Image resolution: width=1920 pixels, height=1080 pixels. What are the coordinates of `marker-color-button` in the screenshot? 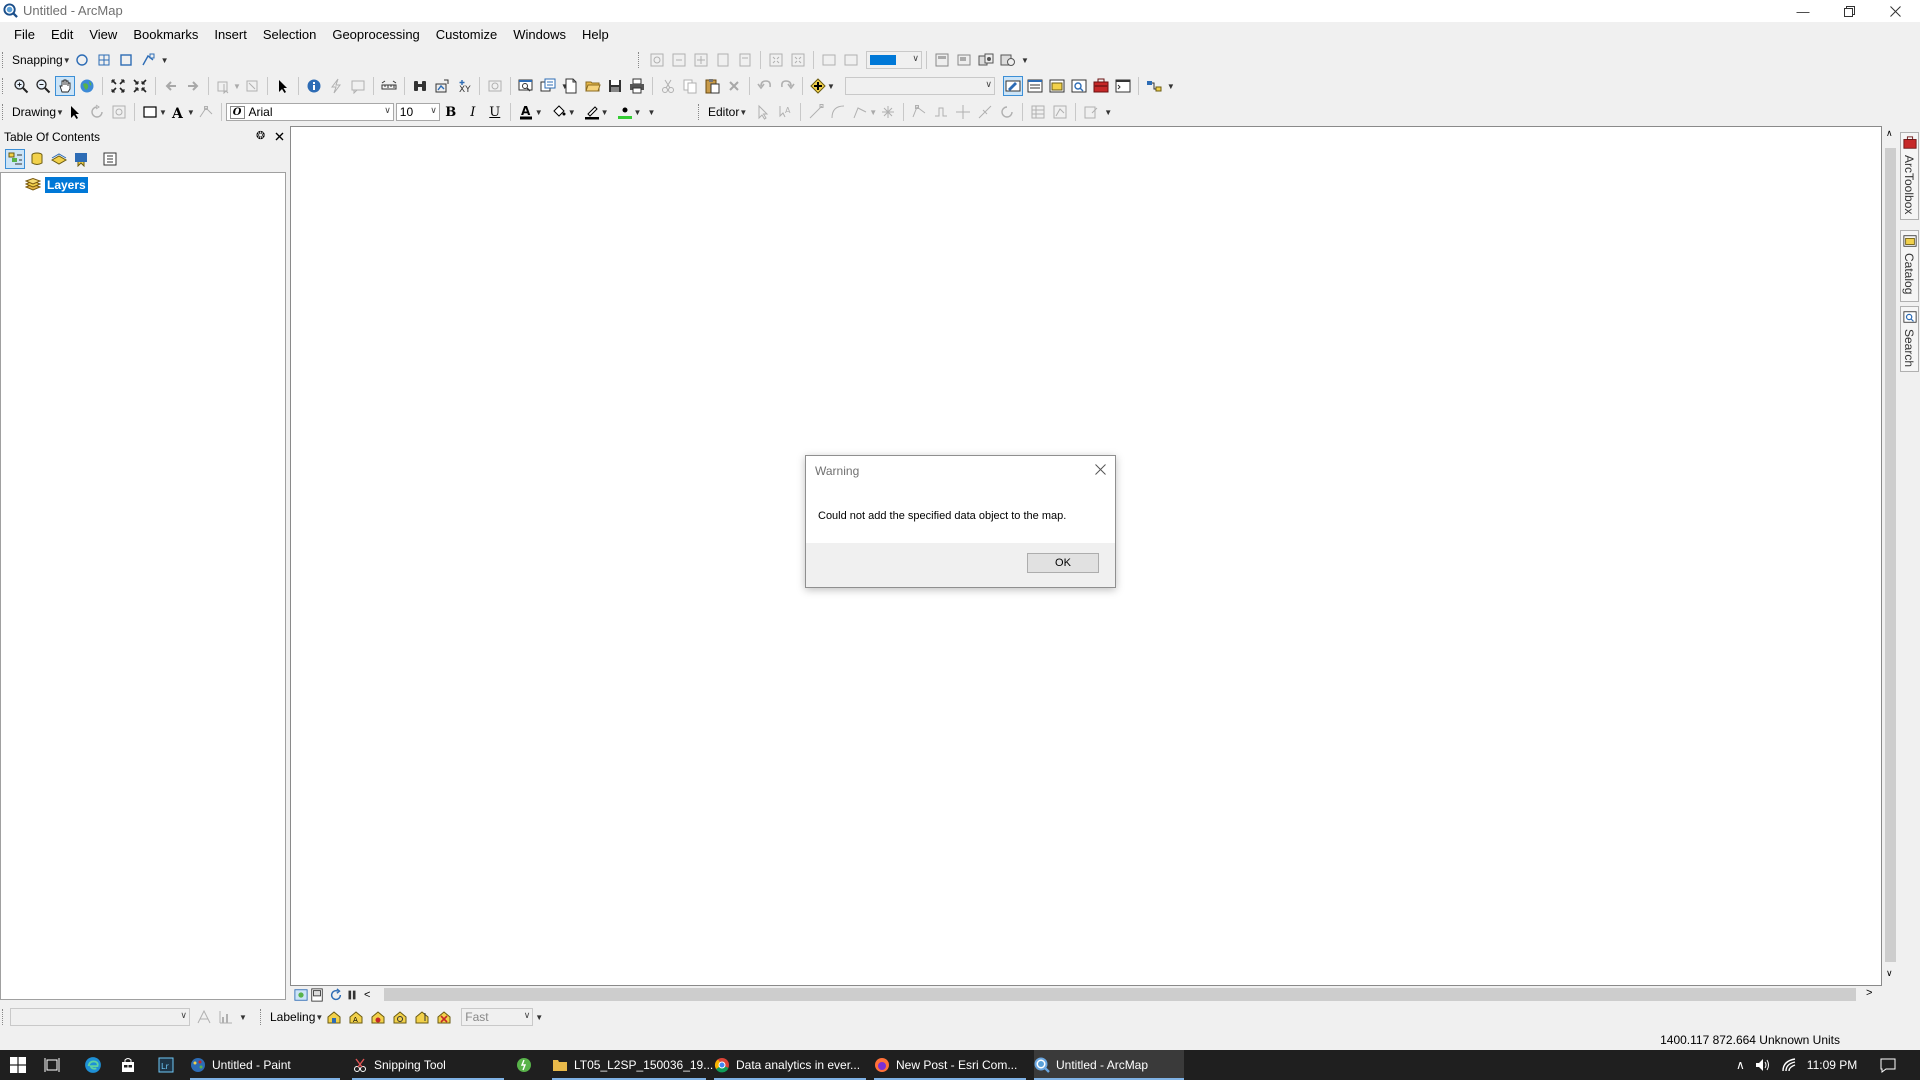 It's located at (625, 112).